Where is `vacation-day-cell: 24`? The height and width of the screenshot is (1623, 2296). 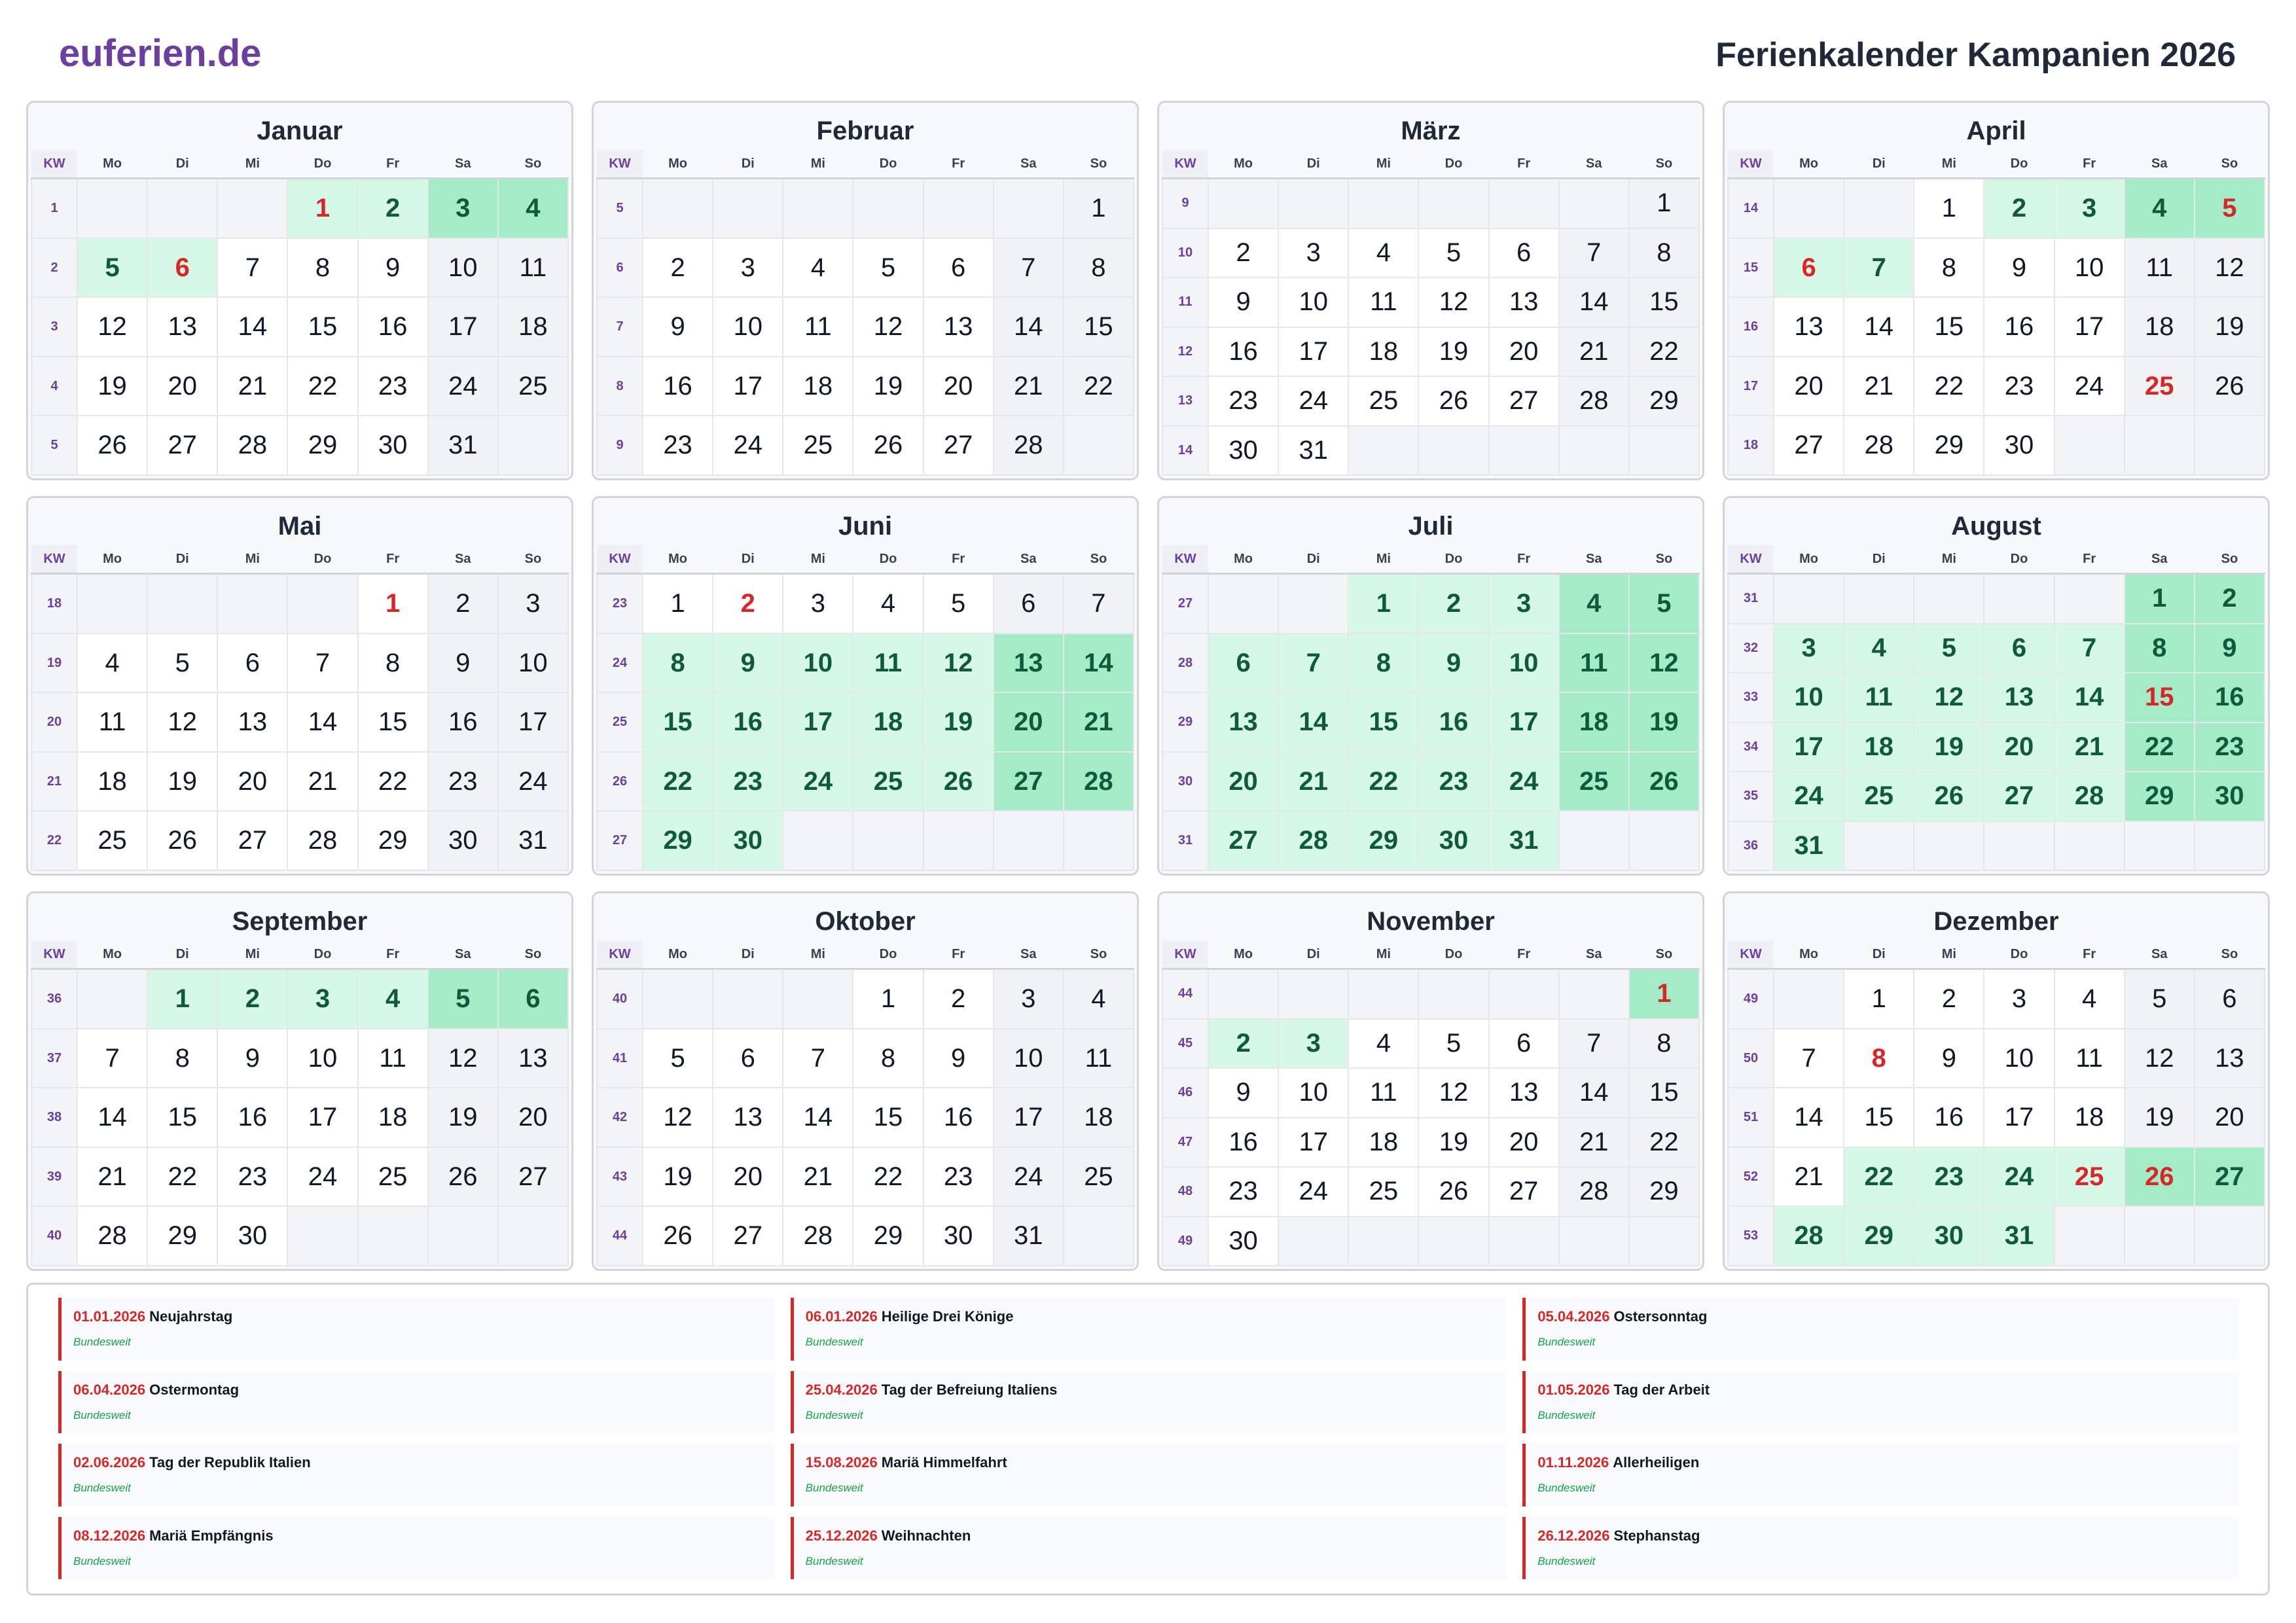
vacation-day-cell: 24 is located at coordinates (2019, 1176).